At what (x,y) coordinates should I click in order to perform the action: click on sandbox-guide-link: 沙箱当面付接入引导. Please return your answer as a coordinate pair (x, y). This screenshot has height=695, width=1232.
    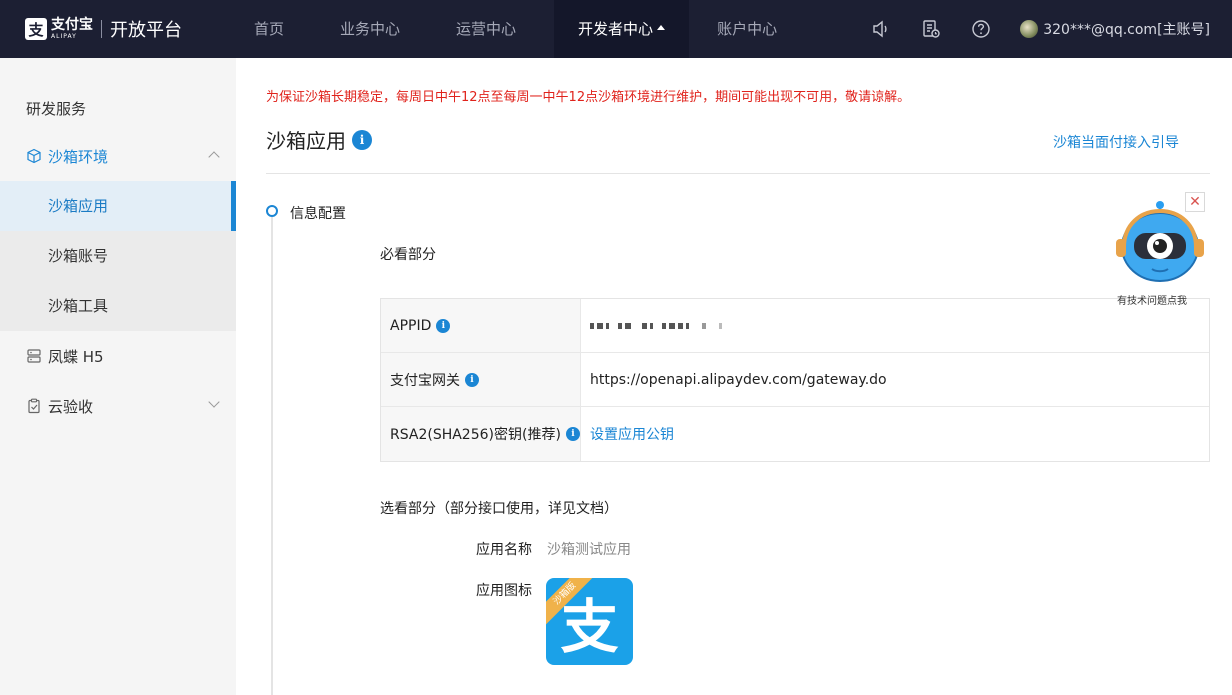
    Looking at the image, I should click on (1116, 142).